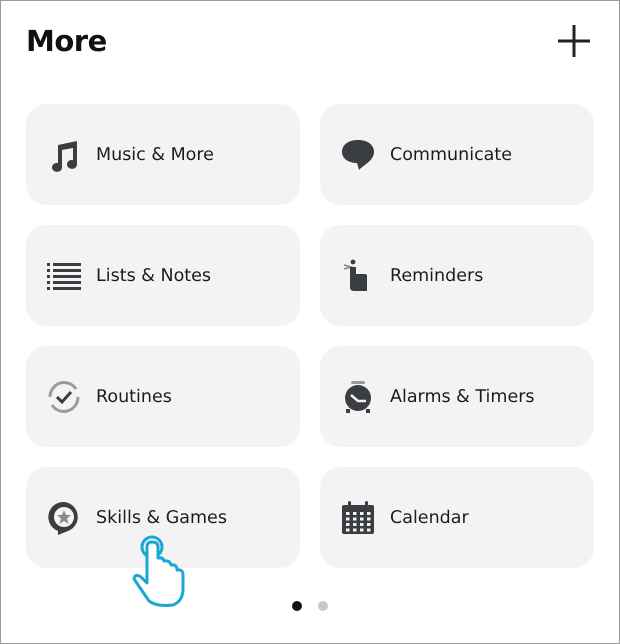  Describe the element at coordinates (64, 396) in the screenshot. I see `circular-check-icon` at that location.